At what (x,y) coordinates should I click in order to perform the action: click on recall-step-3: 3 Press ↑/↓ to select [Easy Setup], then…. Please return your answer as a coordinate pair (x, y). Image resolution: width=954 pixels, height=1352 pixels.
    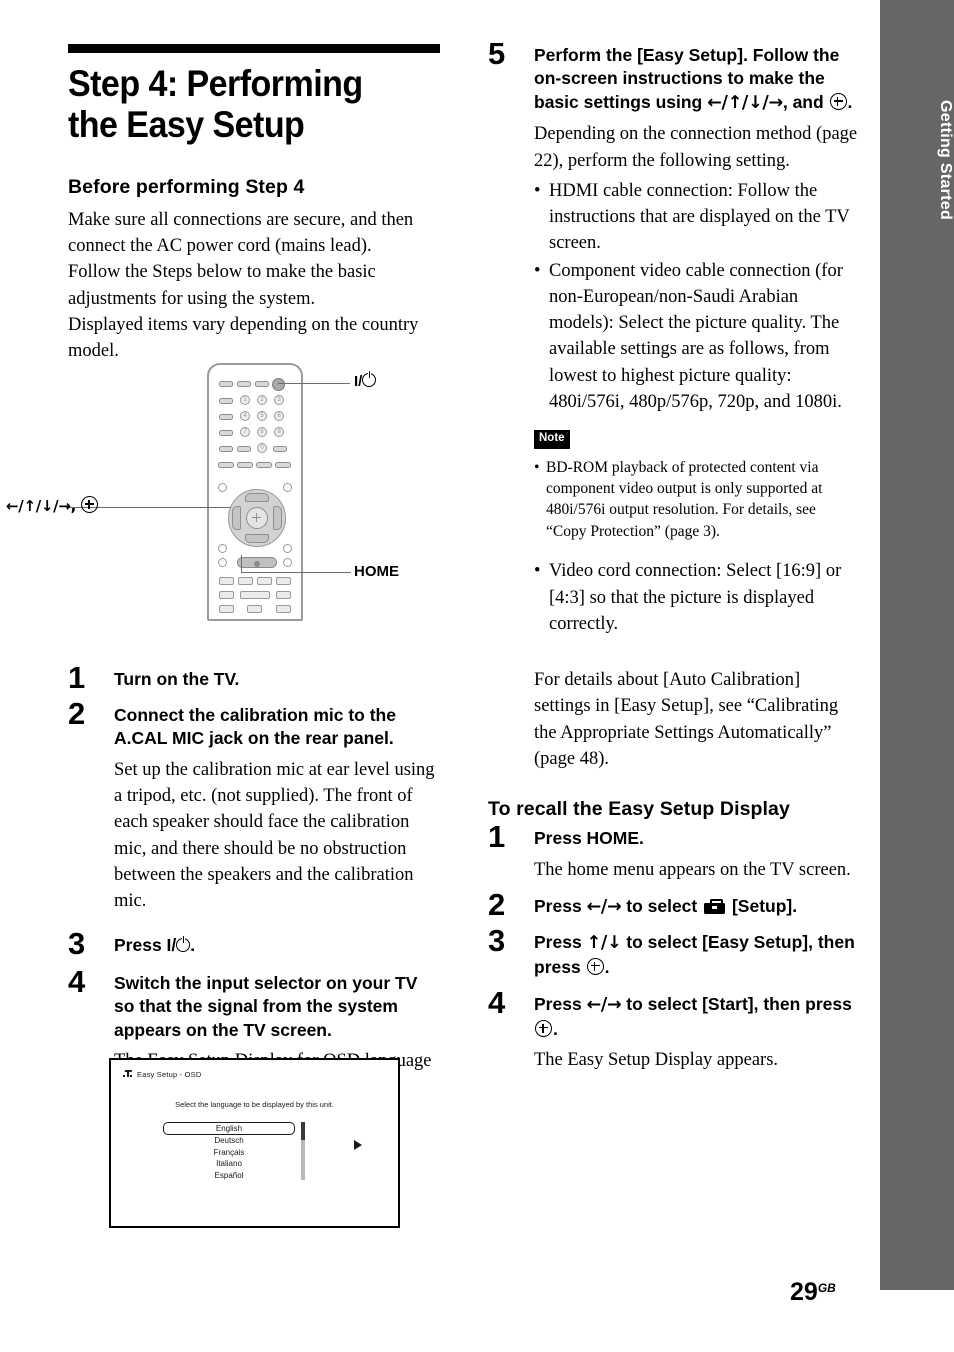
    Looking at the image, I should click on (673, 952).